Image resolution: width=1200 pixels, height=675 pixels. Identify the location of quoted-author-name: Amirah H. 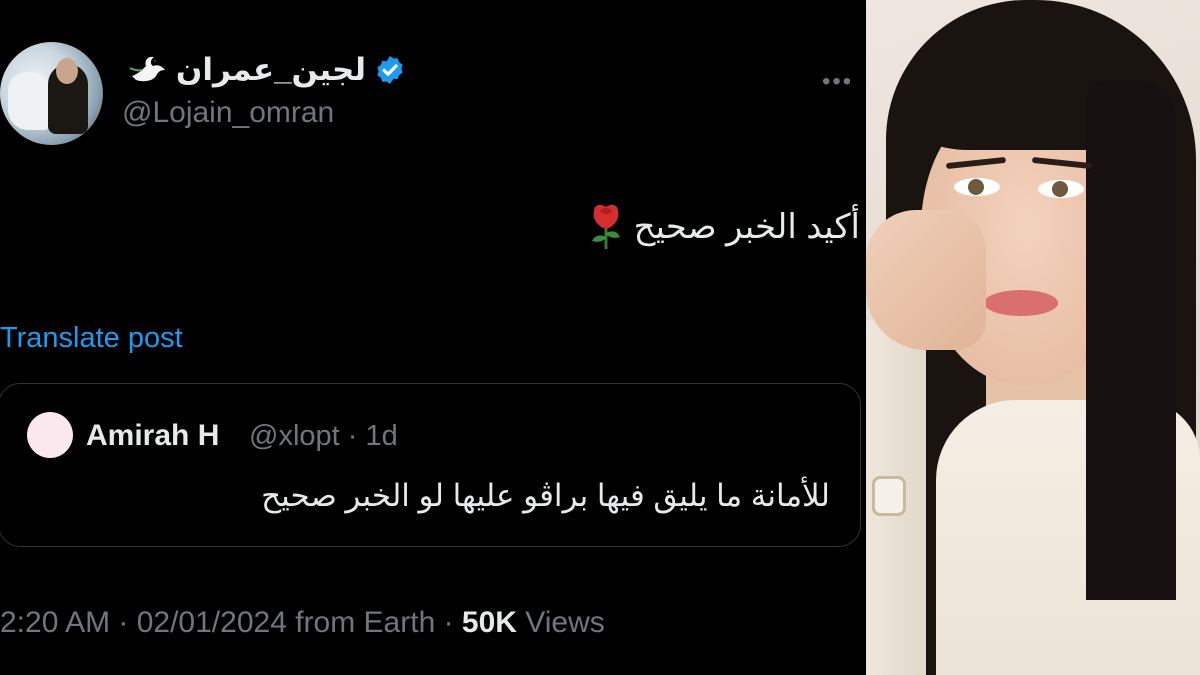
(152, 436).